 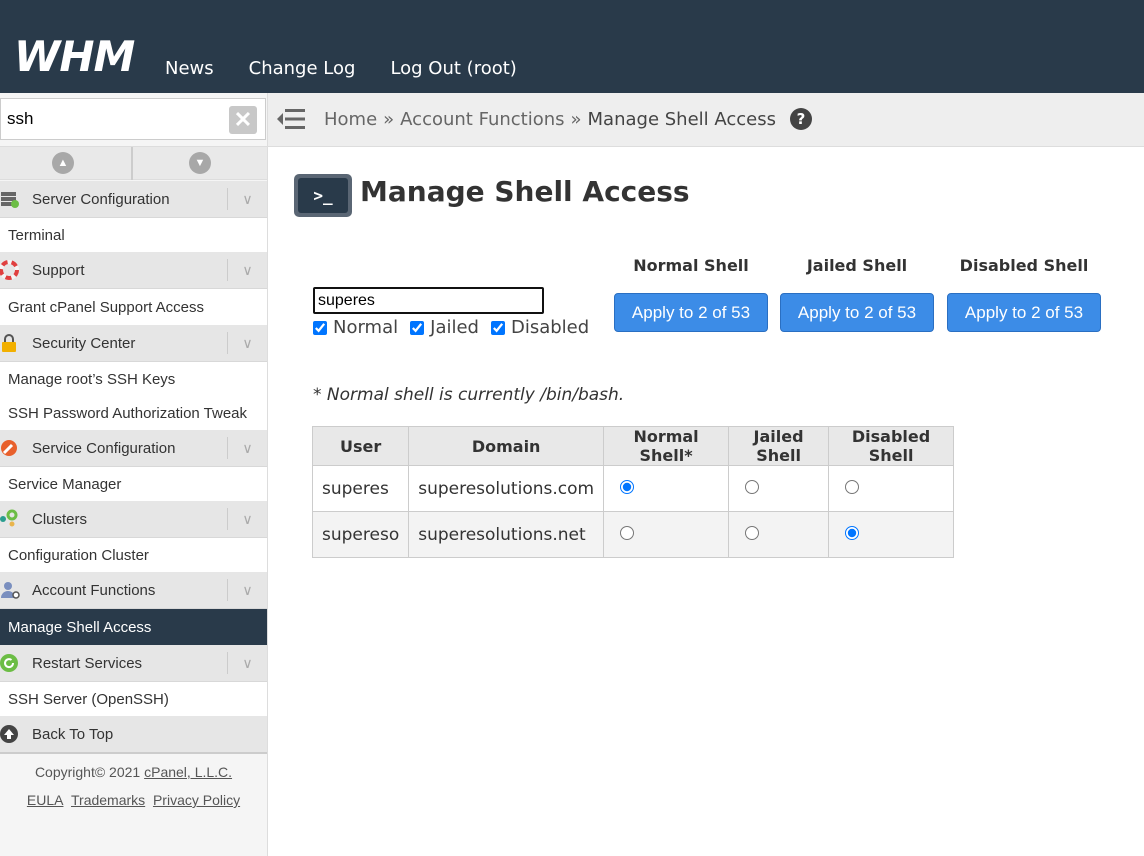 I want to click on user-cell: superes, so click(x=360, y=488).